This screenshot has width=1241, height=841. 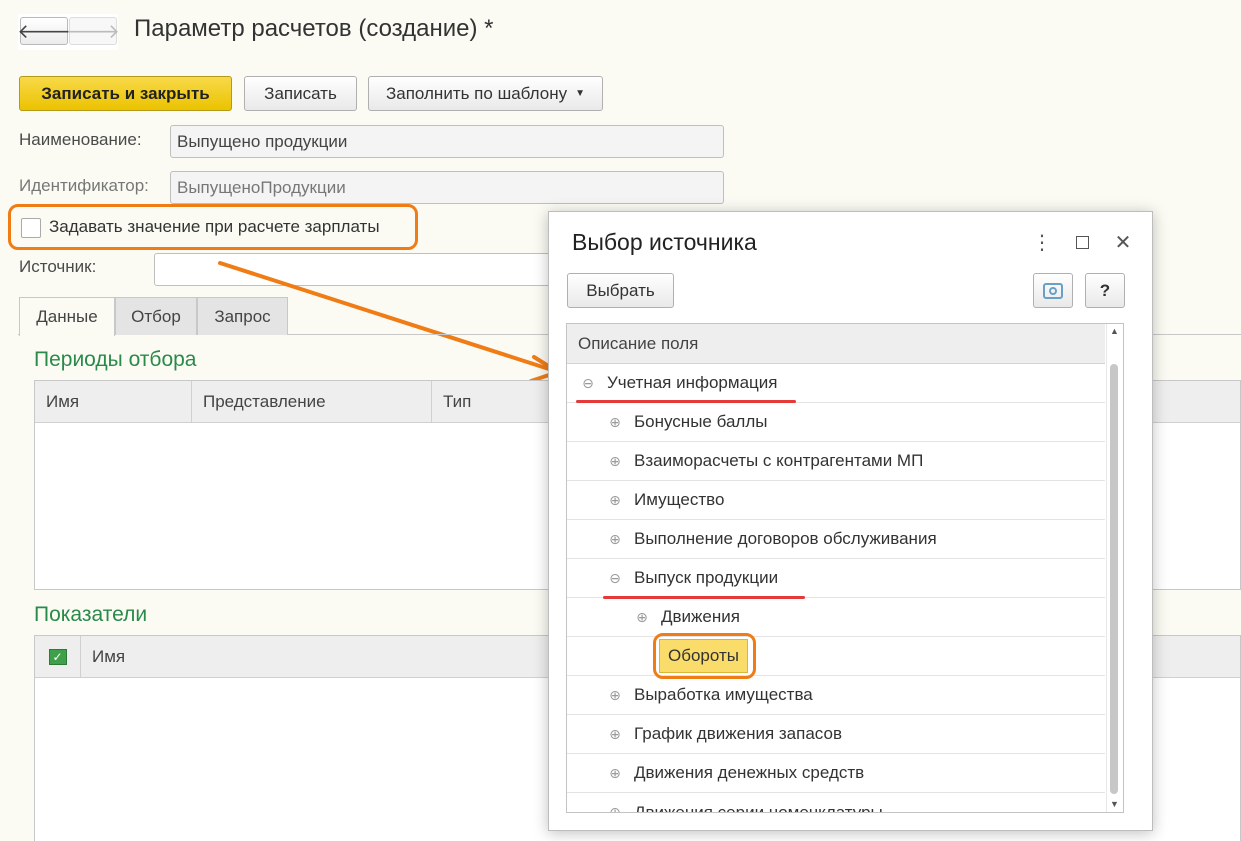 What do you see at coordinates (1123, 242) in the screenshot?
I see `close-icon: ✕` at bounding box center [1123, 242].